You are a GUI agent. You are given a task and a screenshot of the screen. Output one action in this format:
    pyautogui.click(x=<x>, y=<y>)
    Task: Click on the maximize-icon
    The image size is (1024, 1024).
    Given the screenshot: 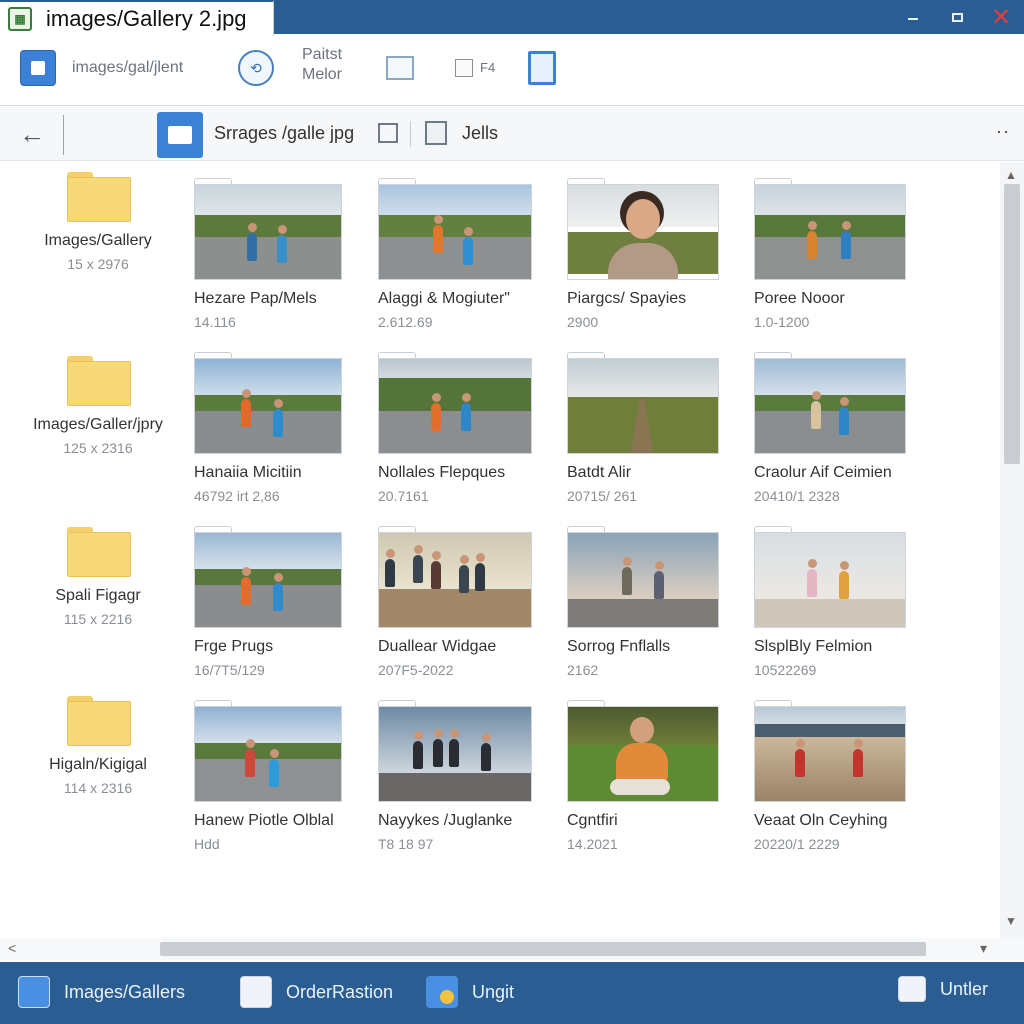 What is the action you would take?
    pyautogui.click(x=957, y=17)
    